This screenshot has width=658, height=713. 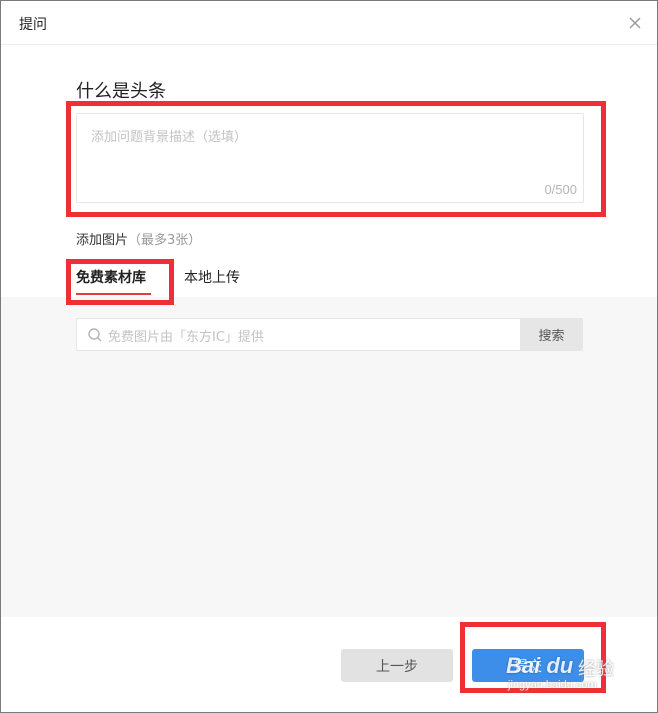 What do you see at coordinates (212, 277) in the screenshot?
I see `tab-local-upload: 本地上传` at bounding box center [212, 277].